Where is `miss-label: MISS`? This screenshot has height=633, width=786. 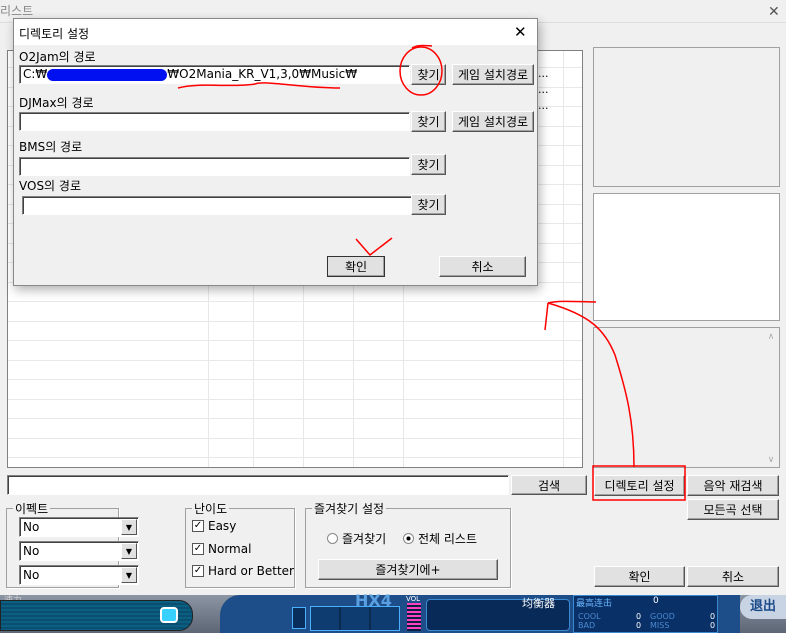 miss-label: MISS is located at coordinates (660, 625).